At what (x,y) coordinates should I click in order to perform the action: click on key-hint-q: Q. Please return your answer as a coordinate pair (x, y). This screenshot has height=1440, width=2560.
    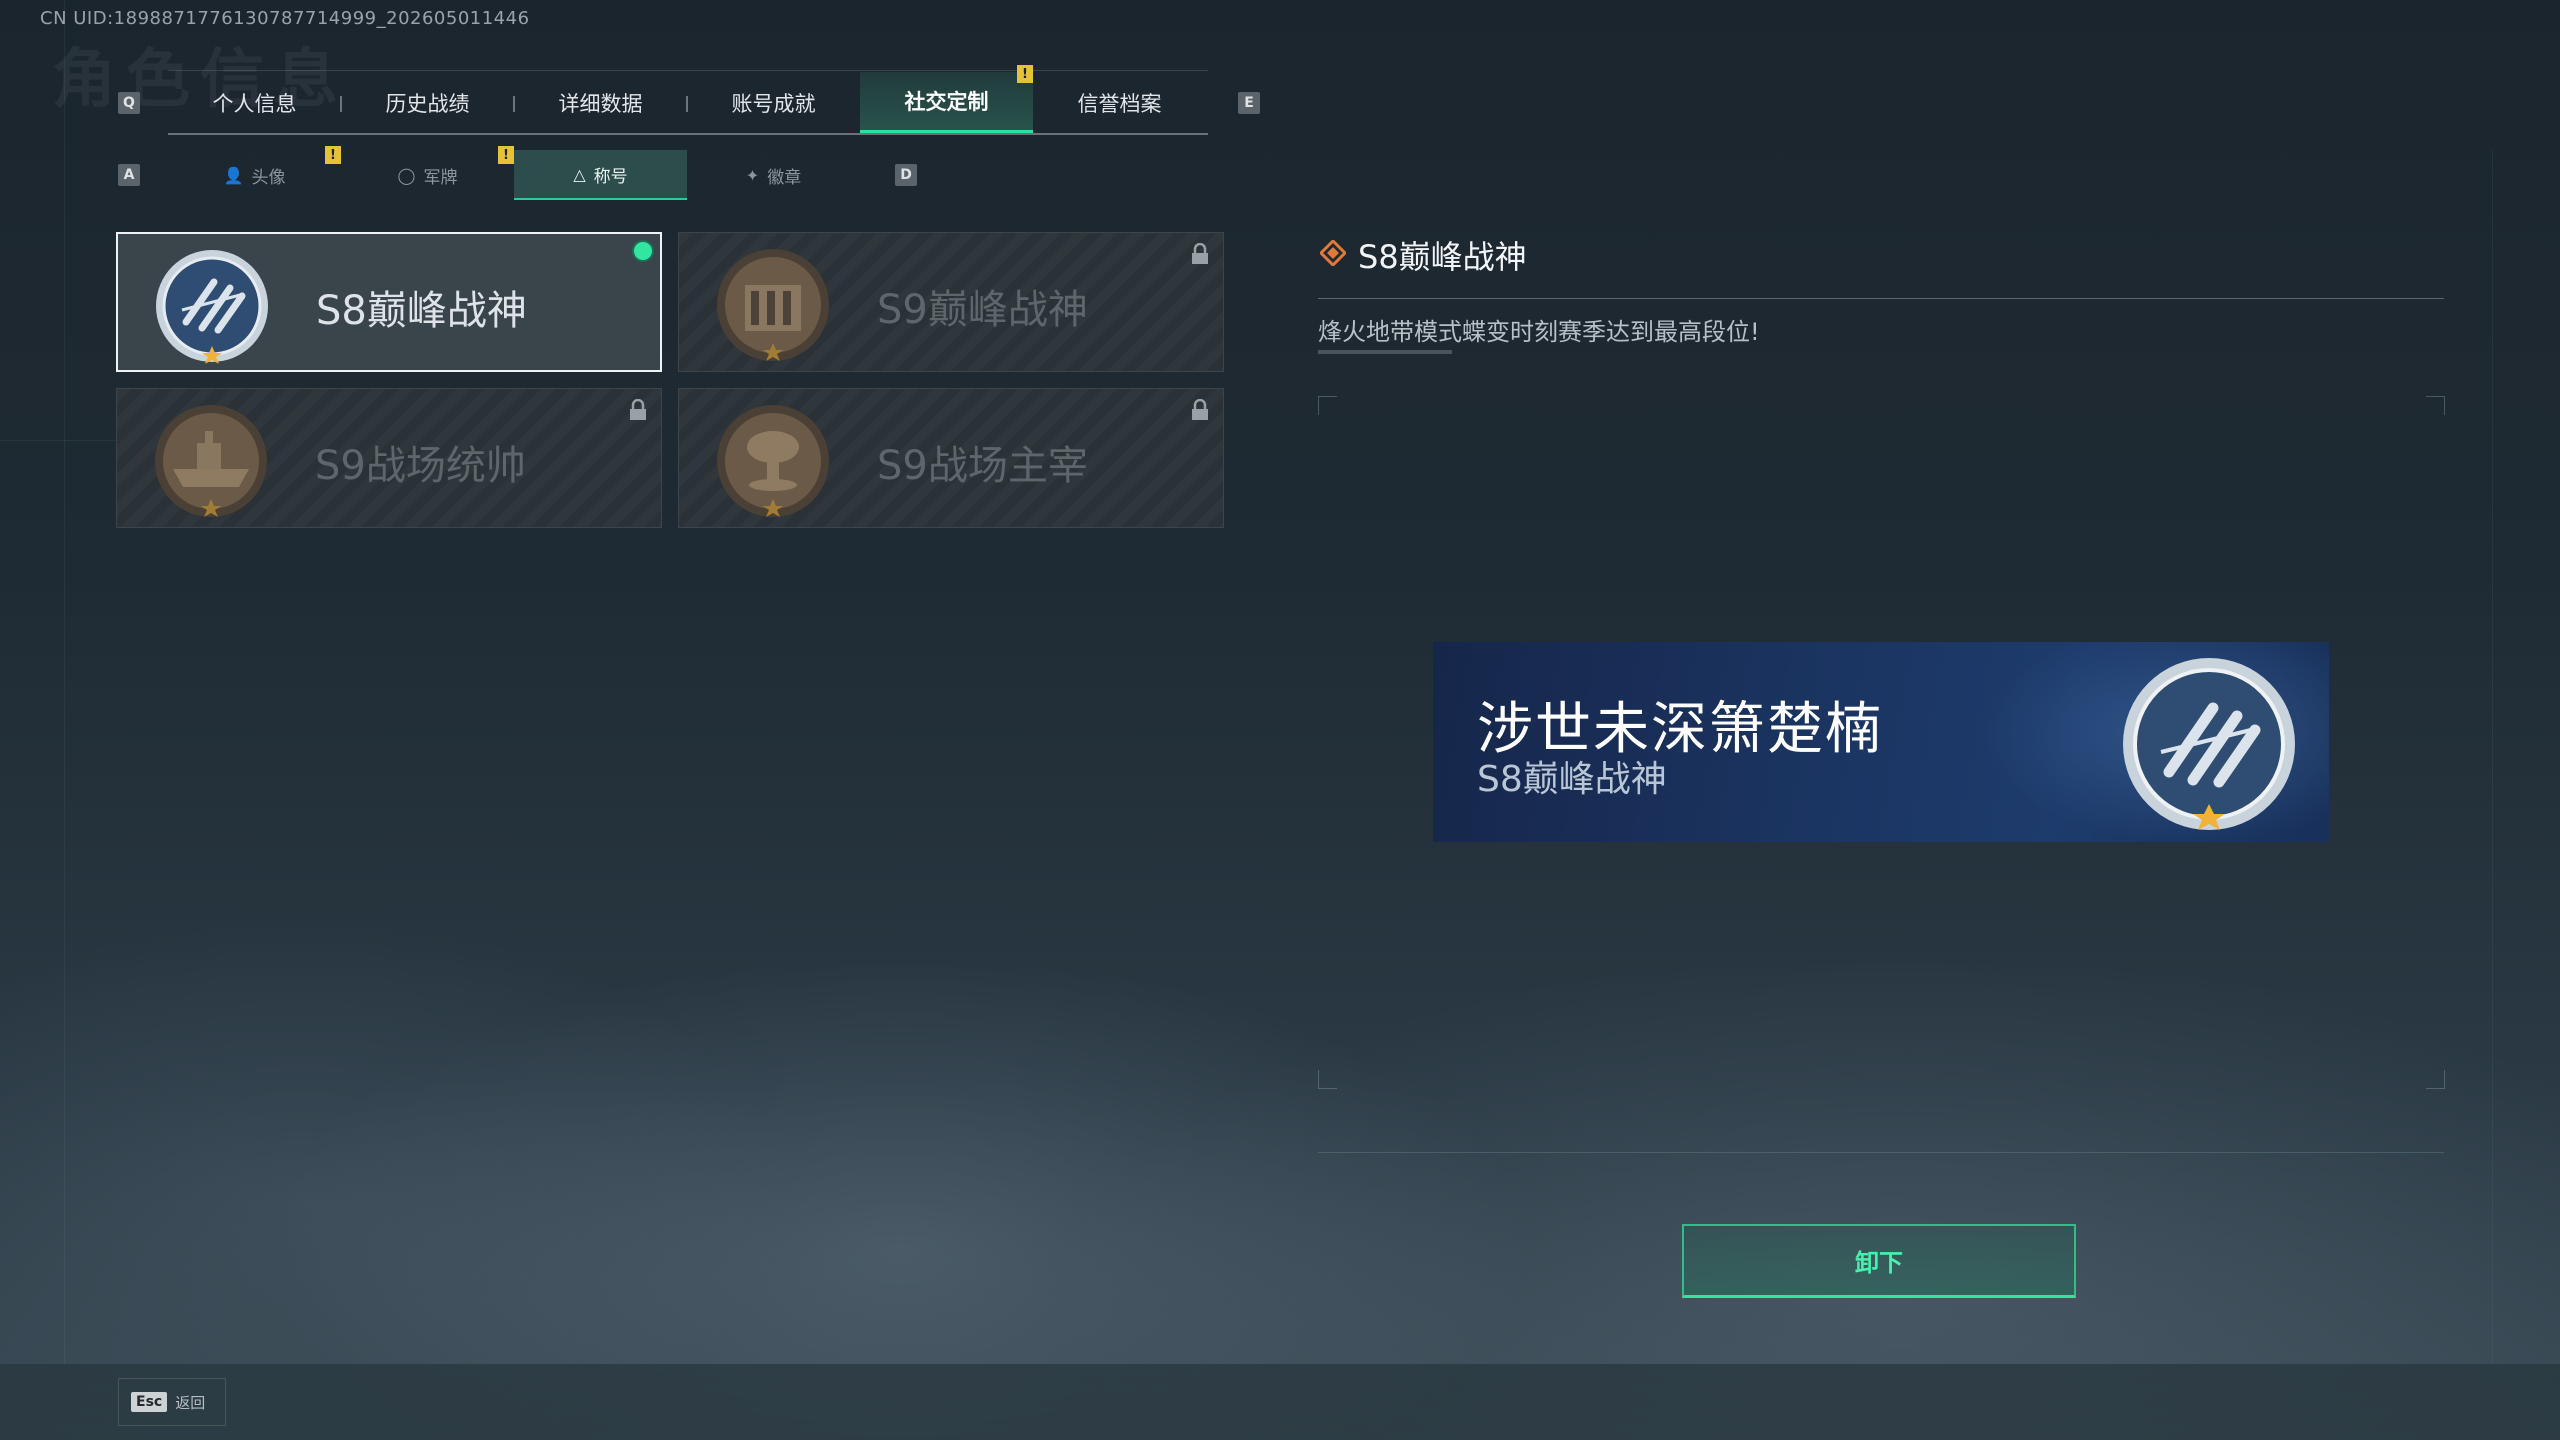
    Looking at the image, I should click on (129, 103).